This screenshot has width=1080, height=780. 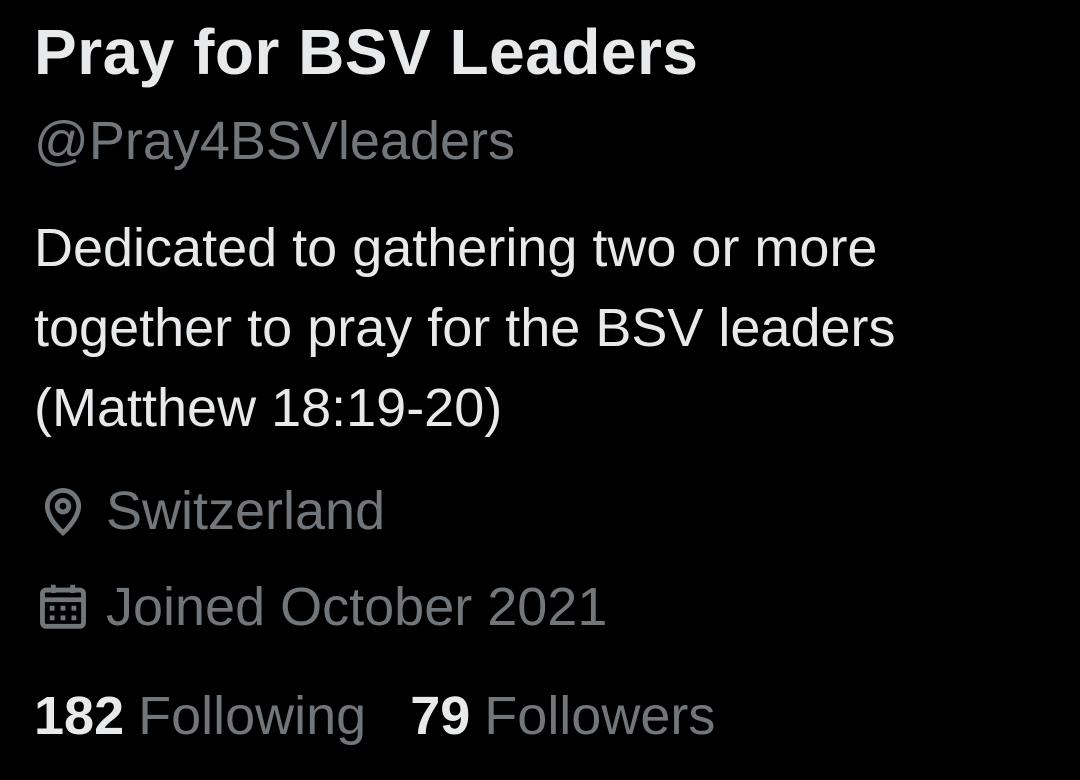 I want to click on joined-row: Joined October 2021, so click(x=320, y=607).